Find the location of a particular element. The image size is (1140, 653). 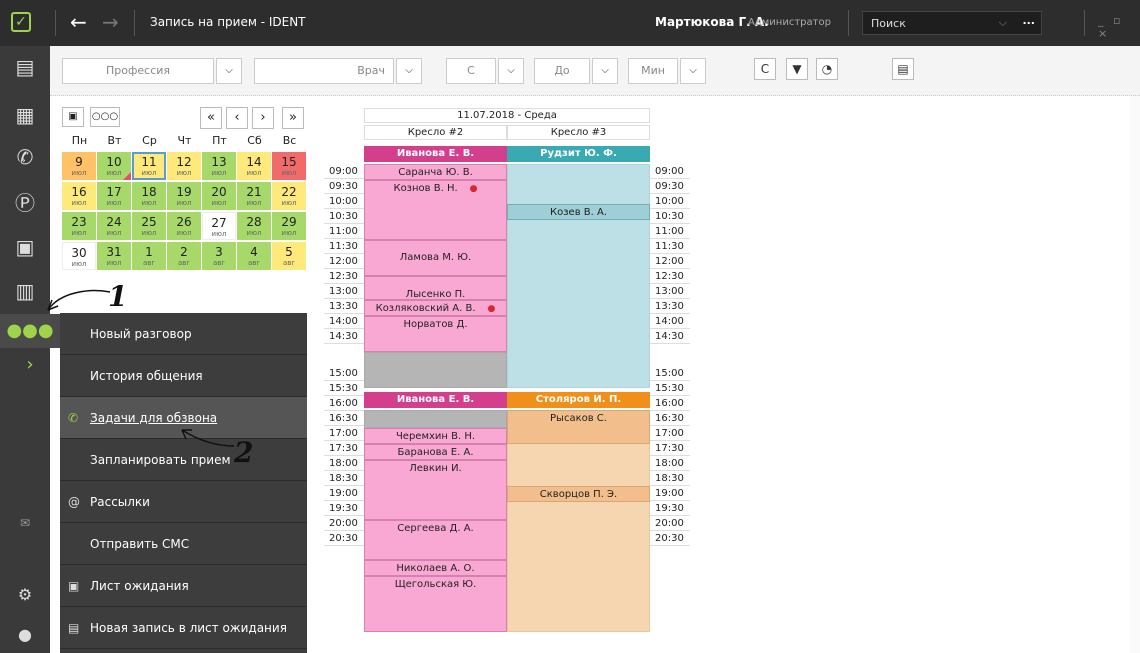

double-chevron-right-icon: » is located at coordinates (293, 118).